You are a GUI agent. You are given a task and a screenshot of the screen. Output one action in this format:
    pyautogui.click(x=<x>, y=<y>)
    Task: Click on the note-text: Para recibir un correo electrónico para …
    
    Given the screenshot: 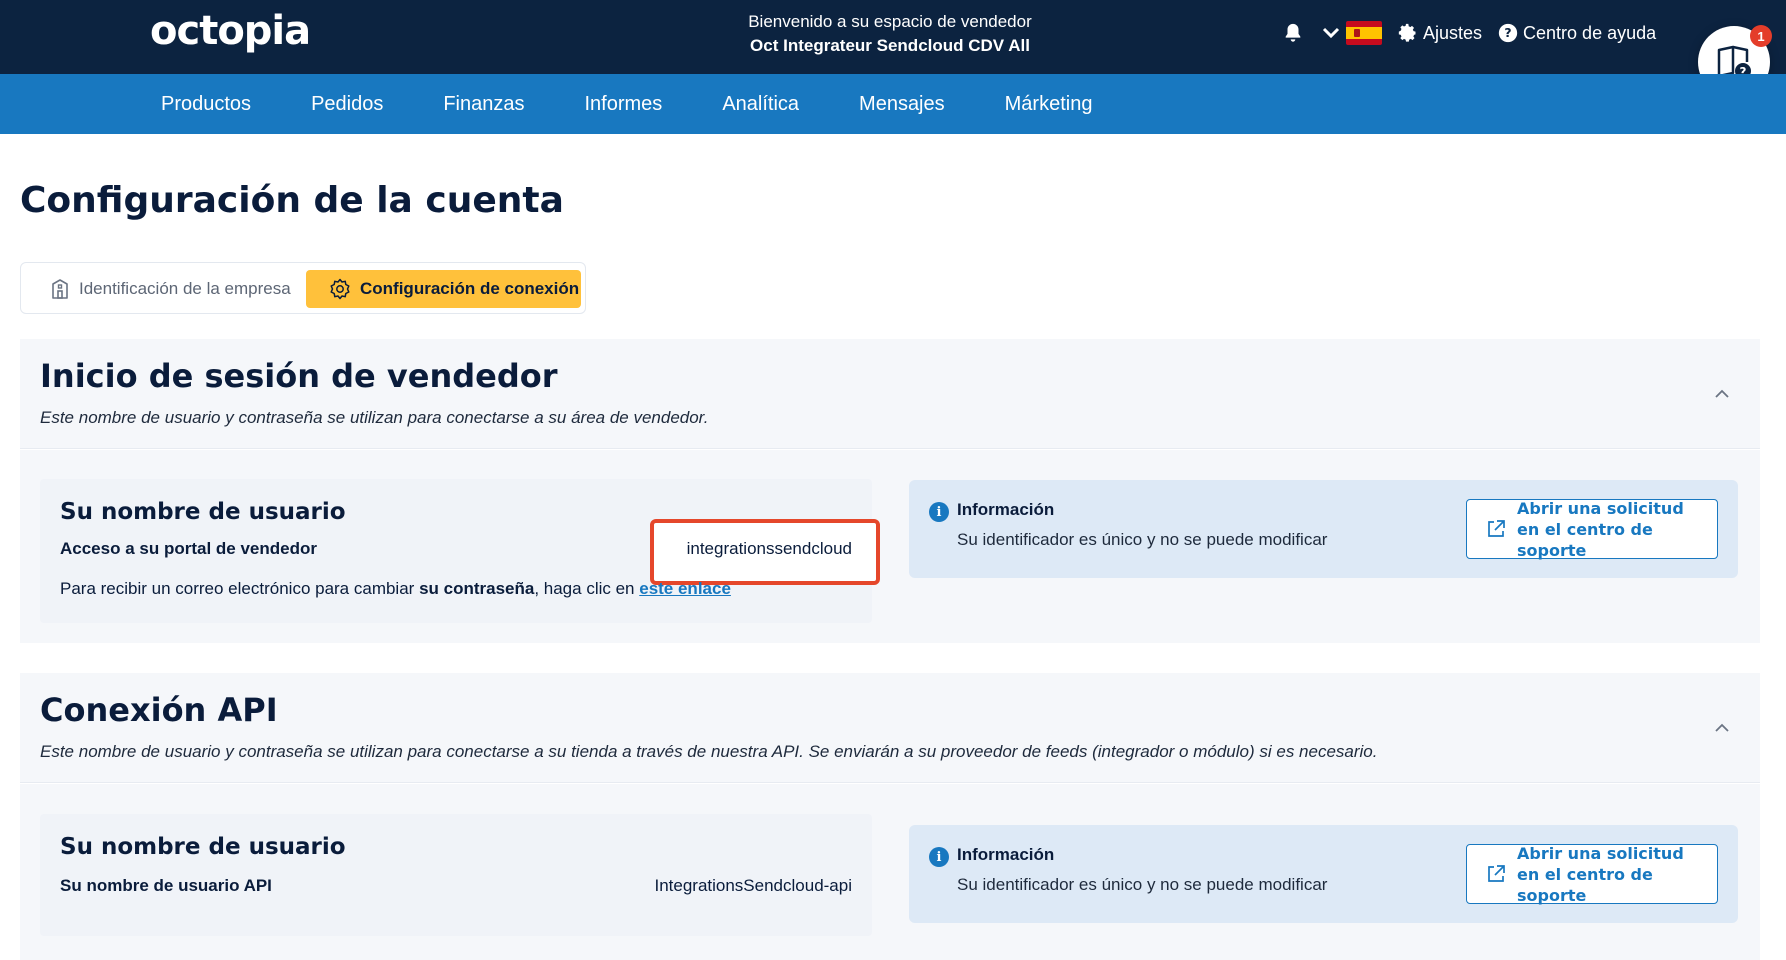 What is the action you would take?
    pyautogui.click(x=240, y=588)
    